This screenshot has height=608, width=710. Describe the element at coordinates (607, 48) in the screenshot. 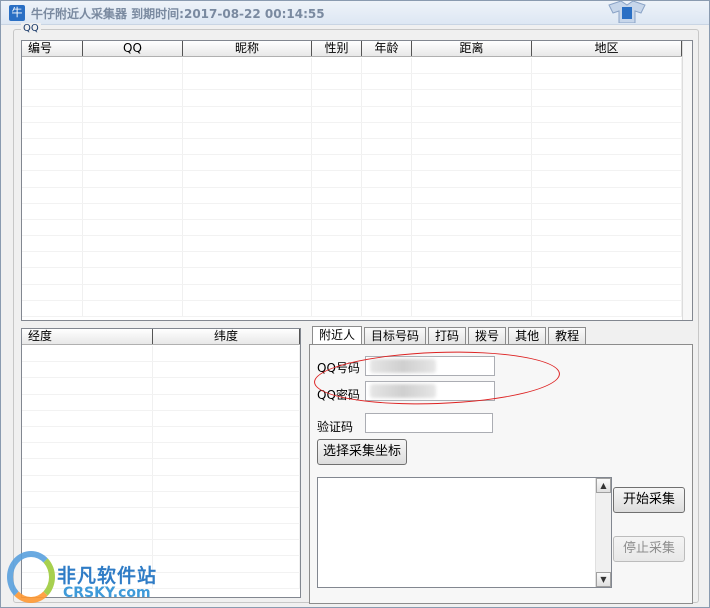

I see `column-header: 地区` at that location.